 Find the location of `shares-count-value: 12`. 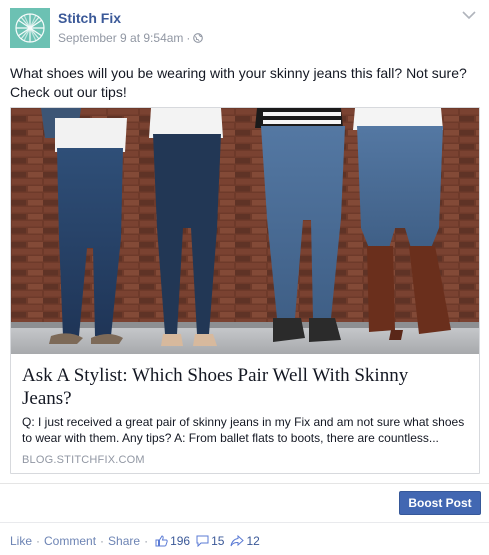

shares-count-value: 12 is located at coordinates (253, 541).